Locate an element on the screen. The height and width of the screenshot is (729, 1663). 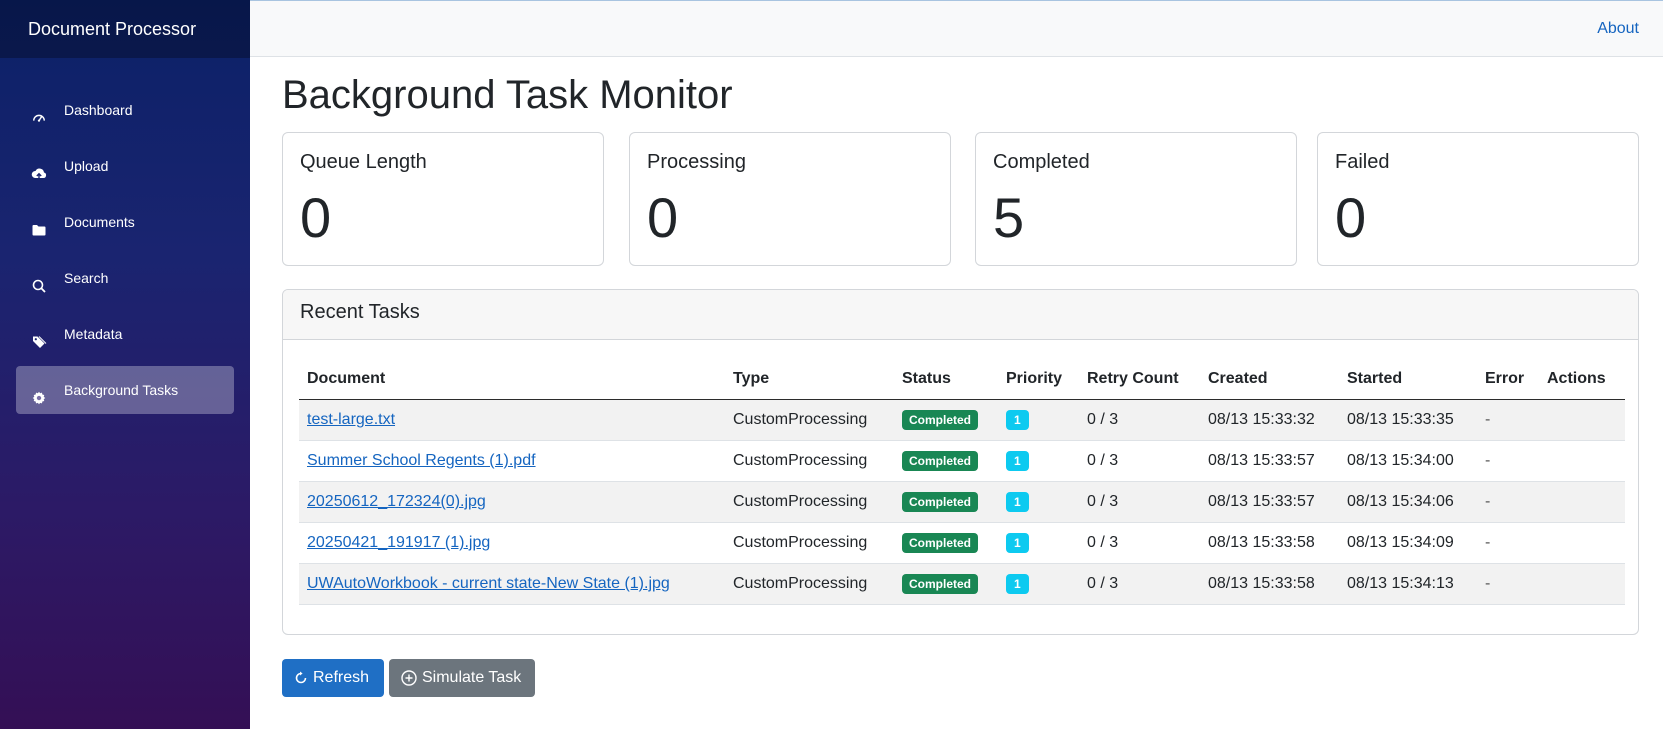
stat-label: Failed is located at coordinates (1362, 162).